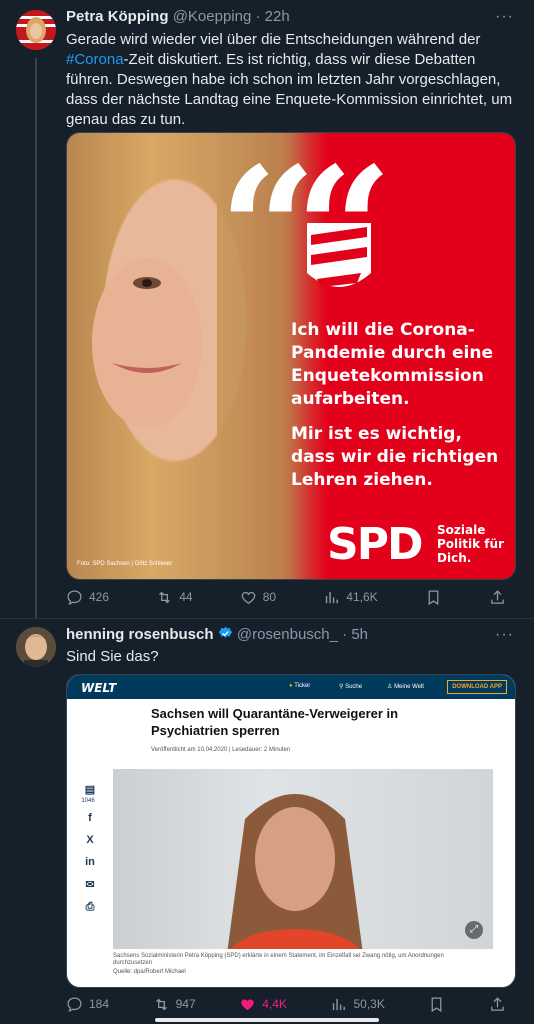 The height and width of the screenshot is (1024, 534). I want to click on ticker-label: Ticker, so click(302, 686).